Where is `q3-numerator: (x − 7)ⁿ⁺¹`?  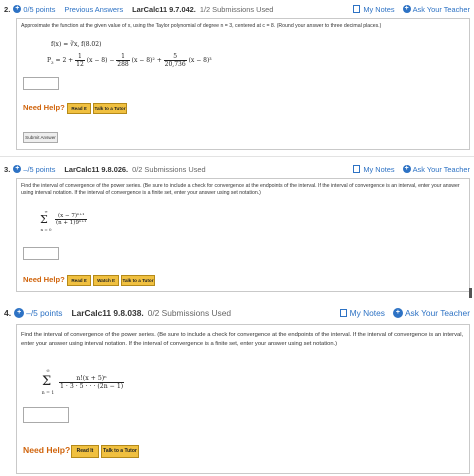
q3-numerator: (x − 7)ⁿ⁺¹ is located at coordinates (71, 216).